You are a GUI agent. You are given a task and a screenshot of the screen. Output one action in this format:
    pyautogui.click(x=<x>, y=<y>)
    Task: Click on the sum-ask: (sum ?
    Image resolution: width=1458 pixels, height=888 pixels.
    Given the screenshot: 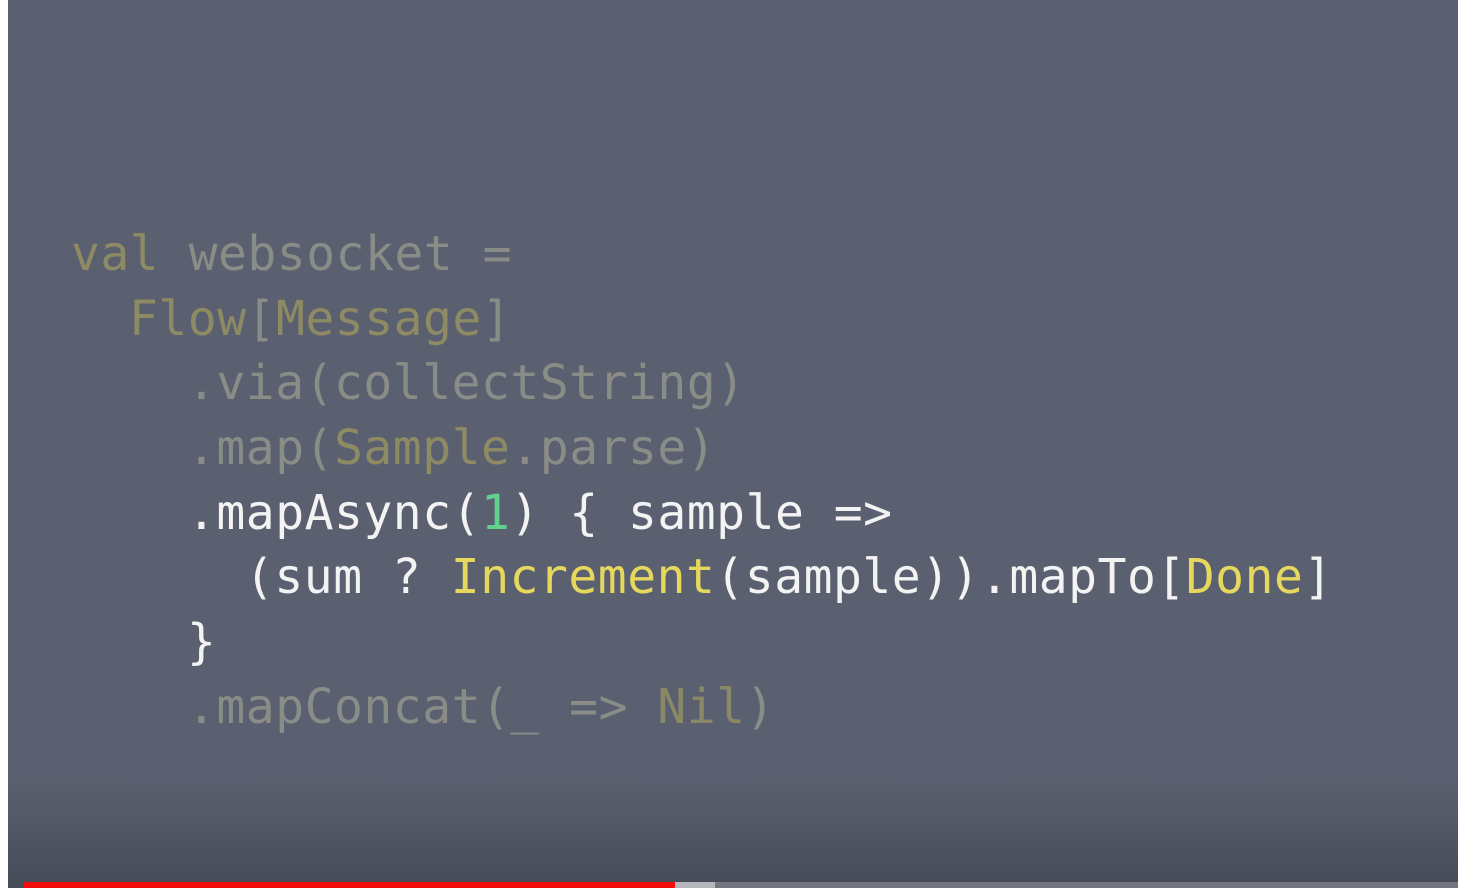 What is the action you would take?
    pyautogui.click(x=348, y=577)
    